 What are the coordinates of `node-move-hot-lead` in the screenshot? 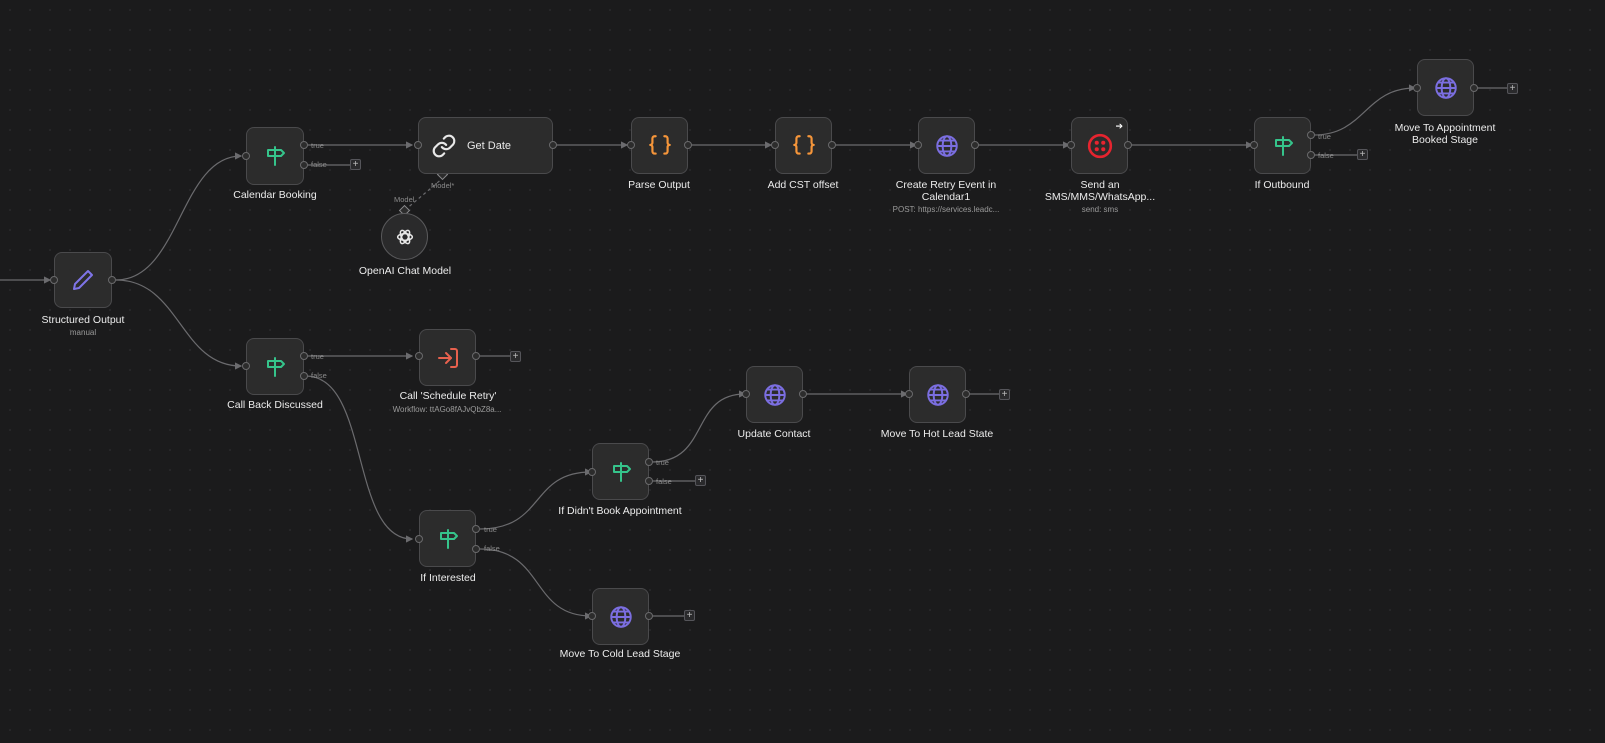 It's located at (937, 394).